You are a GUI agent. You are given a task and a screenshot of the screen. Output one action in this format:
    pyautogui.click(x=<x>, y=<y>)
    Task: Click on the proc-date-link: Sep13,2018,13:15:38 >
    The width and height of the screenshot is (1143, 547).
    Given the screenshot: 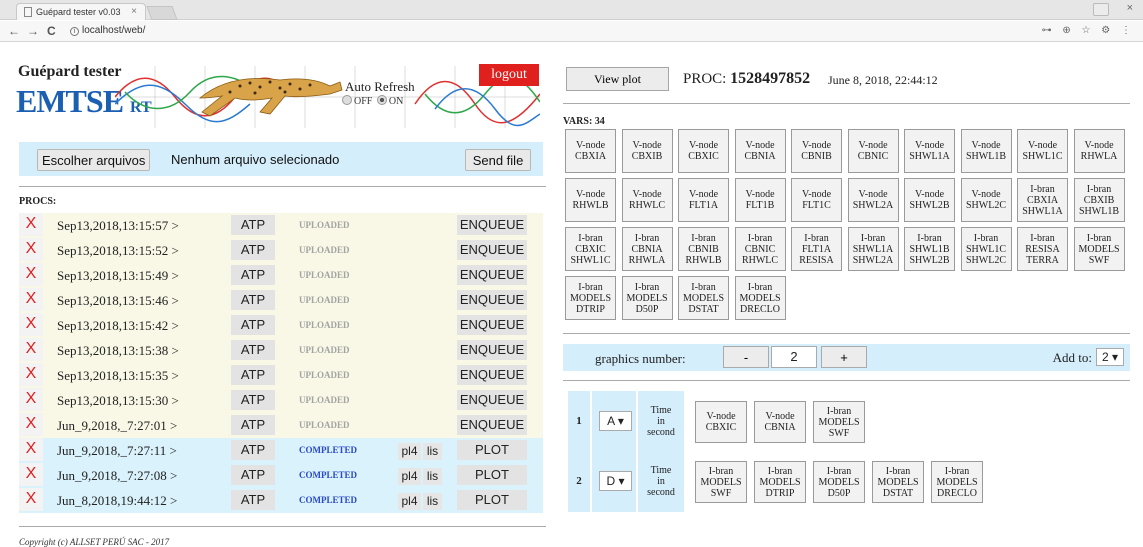 What is the action you would take?
    pyautogui.click(x=118, y=351)
    